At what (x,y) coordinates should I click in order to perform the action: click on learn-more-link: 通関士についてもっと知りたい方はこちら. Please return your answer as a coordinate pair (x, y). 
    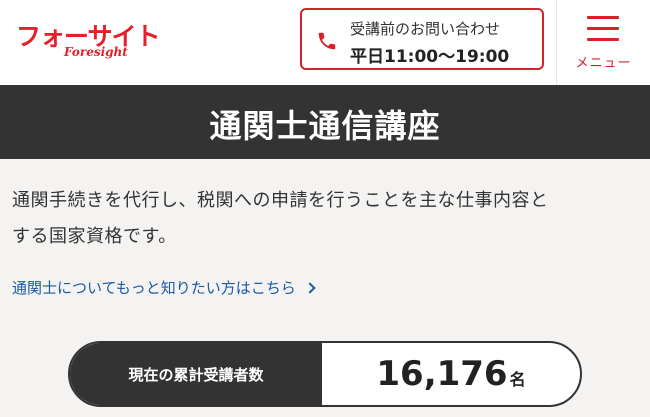
    Looking at the image, I should click on (164, 287).